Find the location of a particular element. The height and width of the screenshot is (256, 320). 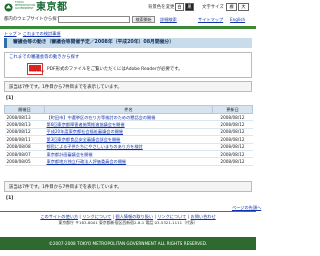

row-title-cell: 第6回東京都障害者施策推進協議会を開催 is located at coordinates (128, 124).